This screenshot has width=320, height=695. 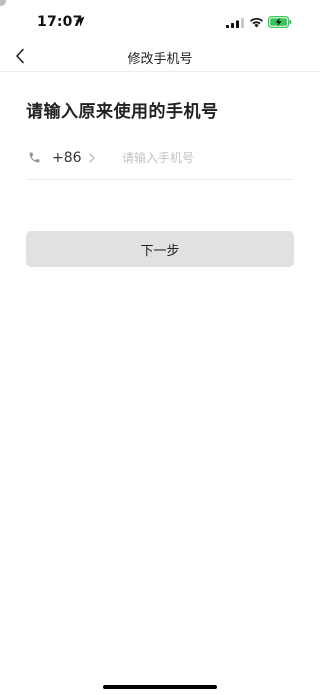 What do you see at coordinates (160, 687) in the screenshot?
I see `home-indicator` at bounding box center [160, 687].